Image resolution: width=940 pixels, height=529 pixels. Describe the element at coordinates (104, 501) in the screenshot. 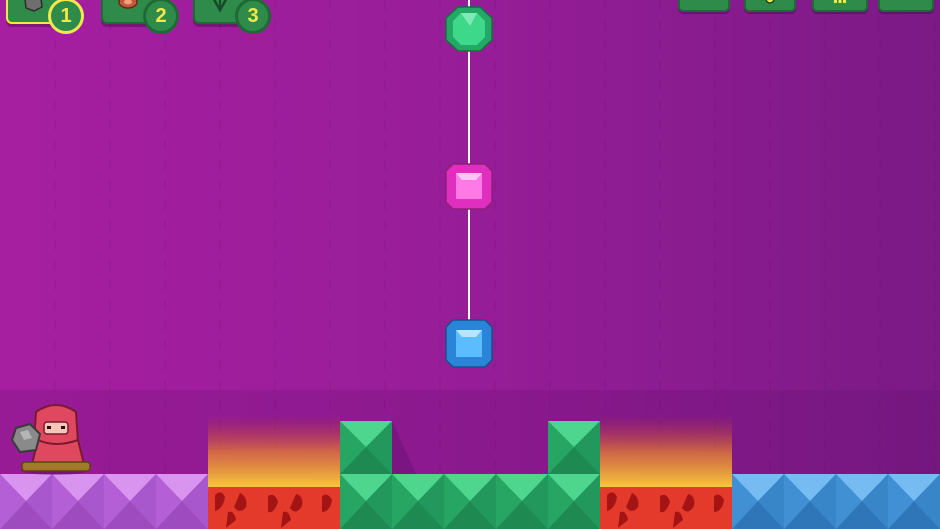

I see `purple-blocks` at that location.